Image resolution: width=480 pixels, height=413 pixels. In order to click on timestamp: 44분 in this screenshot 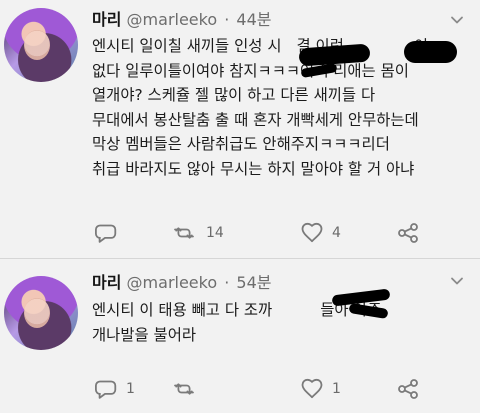, I will do `click(253, 19)`.